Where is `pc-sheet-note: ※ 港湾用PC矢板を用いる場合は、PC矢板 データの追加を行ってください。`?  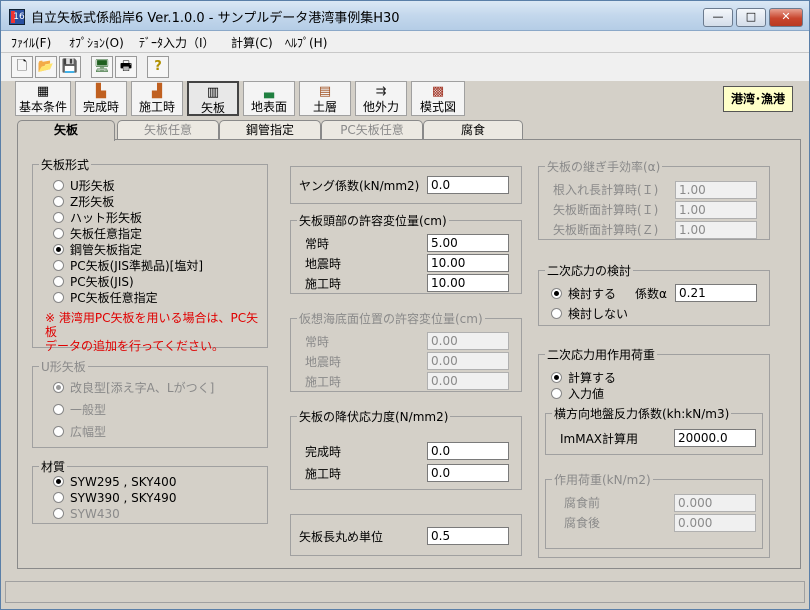 pc-sheet-note: ※ 港湾用PC矢板を用いる場合は、PC矢板 データの追加を行ってください。 is located at coordinates (152, 332).